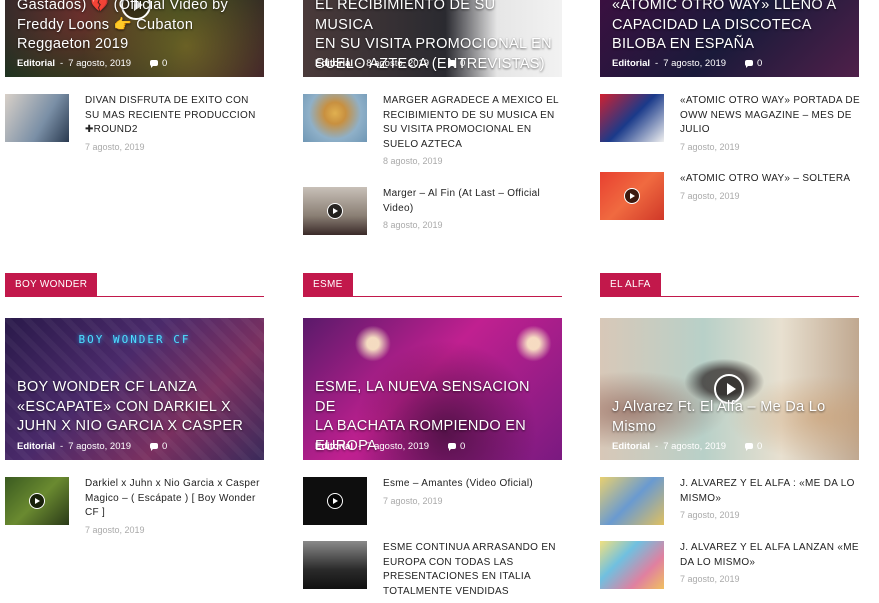 The image size is (879, 603). What do you see at coordinates (729, 285) in the screenshot?
I see `section-header-el-alfa: EL ALFA` at bounding box center [729, 285].